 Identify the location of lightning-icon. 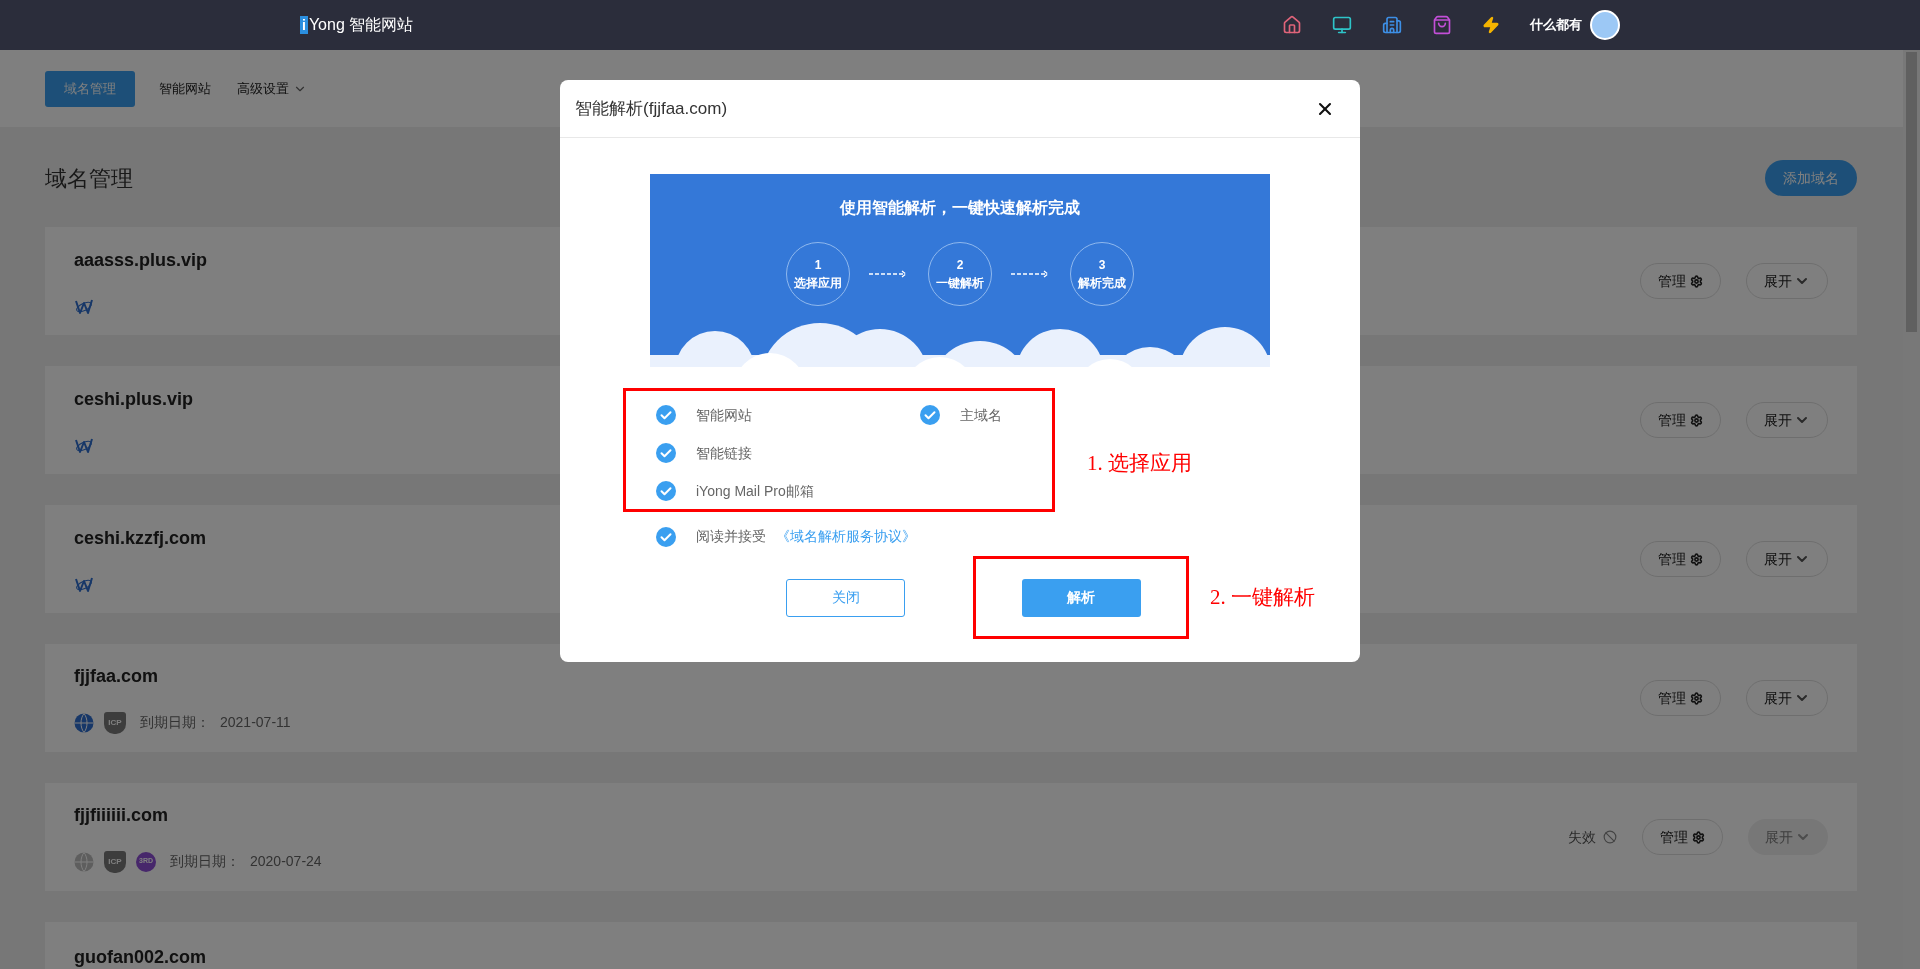
(1491, 25).